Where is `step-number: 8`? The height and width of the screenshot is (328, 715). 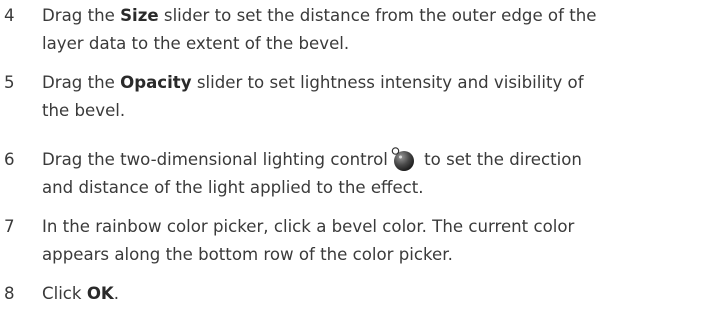 step-number: 8 is located at coordinates (9, 293).